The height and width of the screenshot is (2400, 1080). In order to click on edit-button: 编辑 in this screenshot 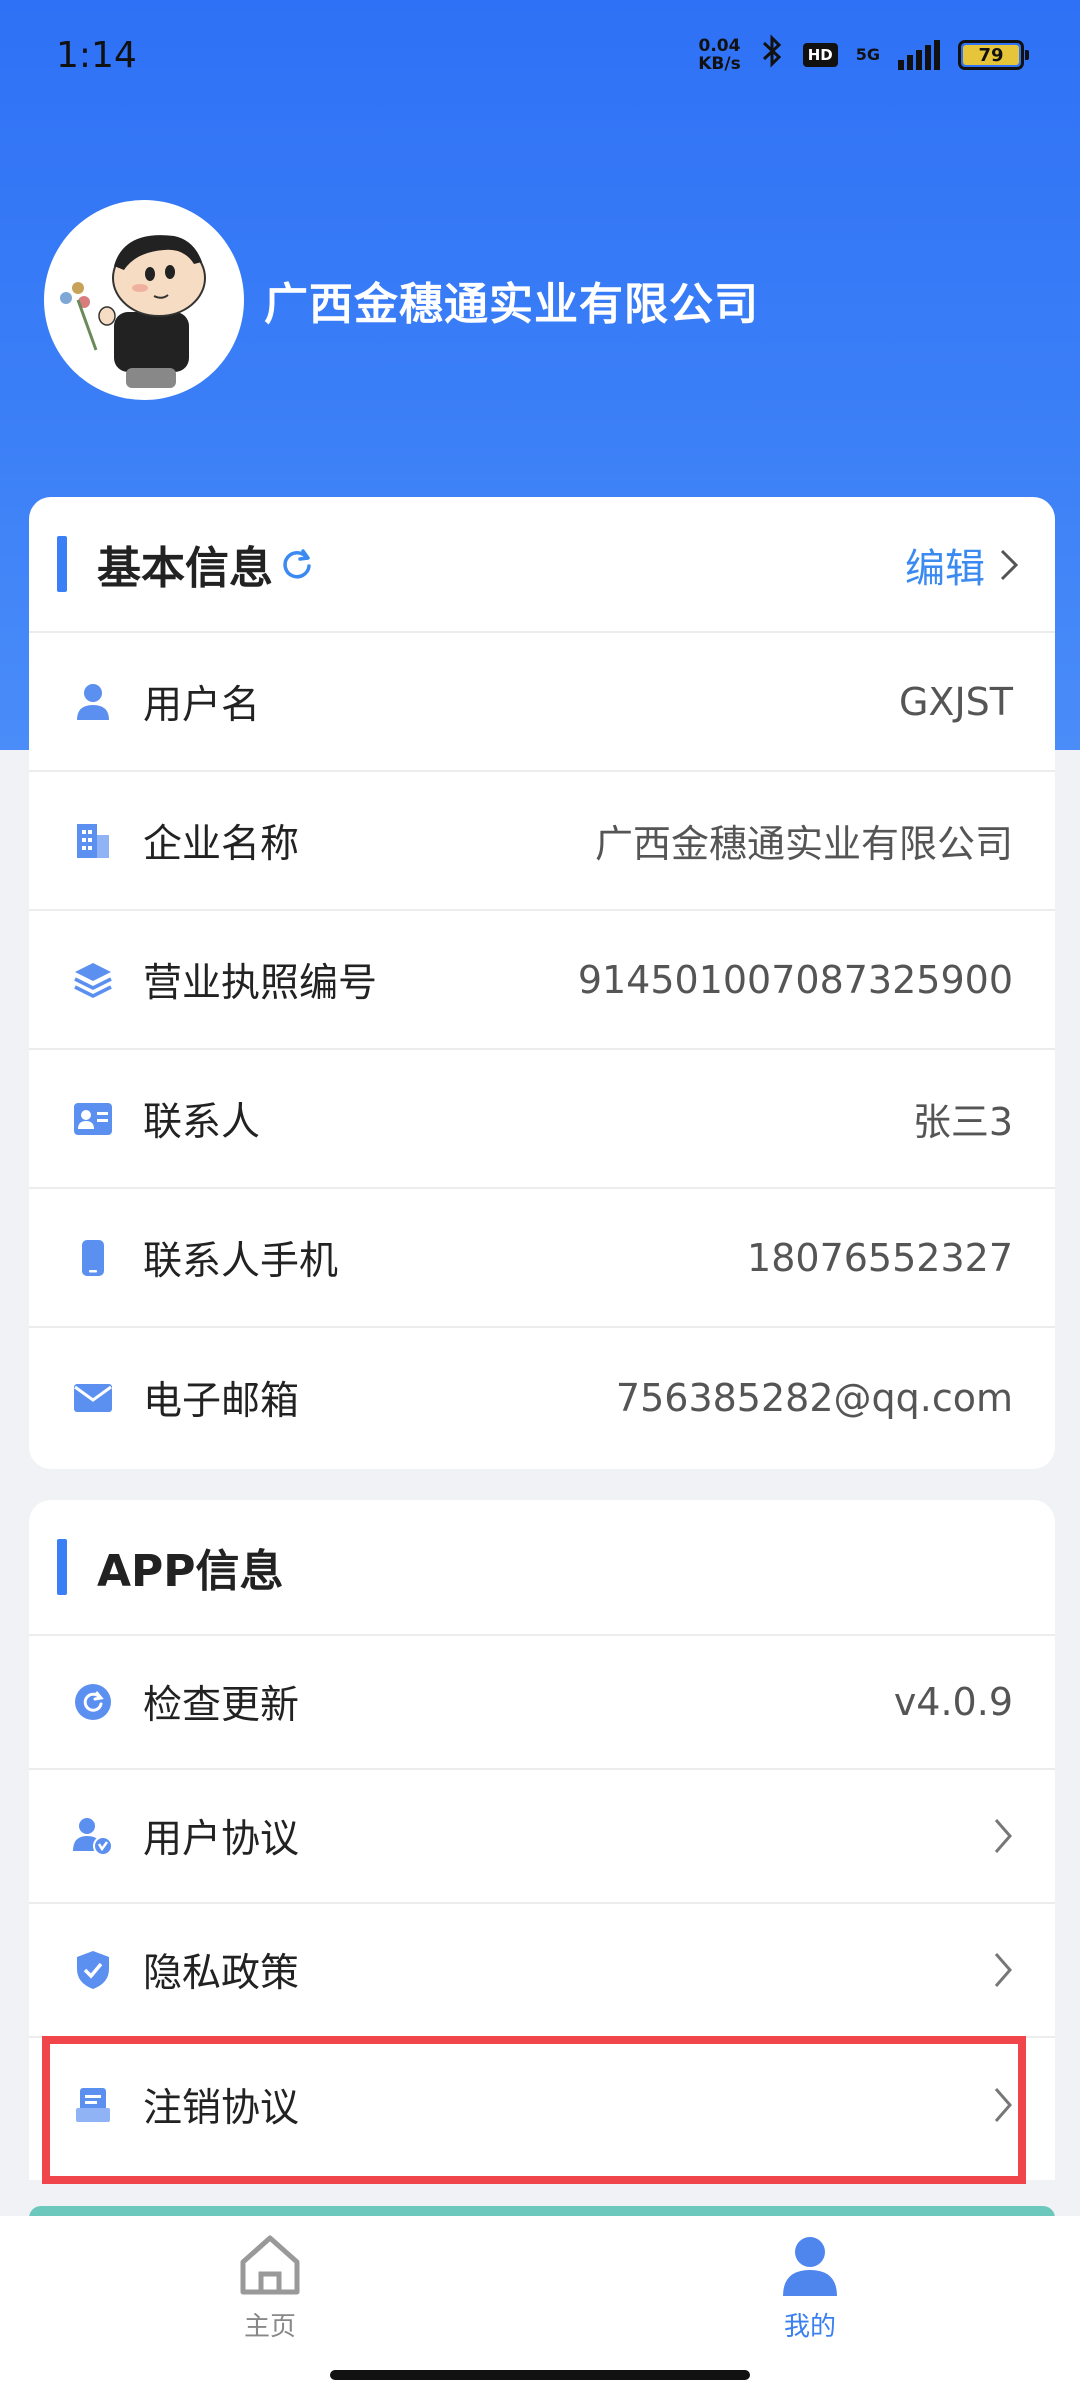, I will do `click(962, 565)`.